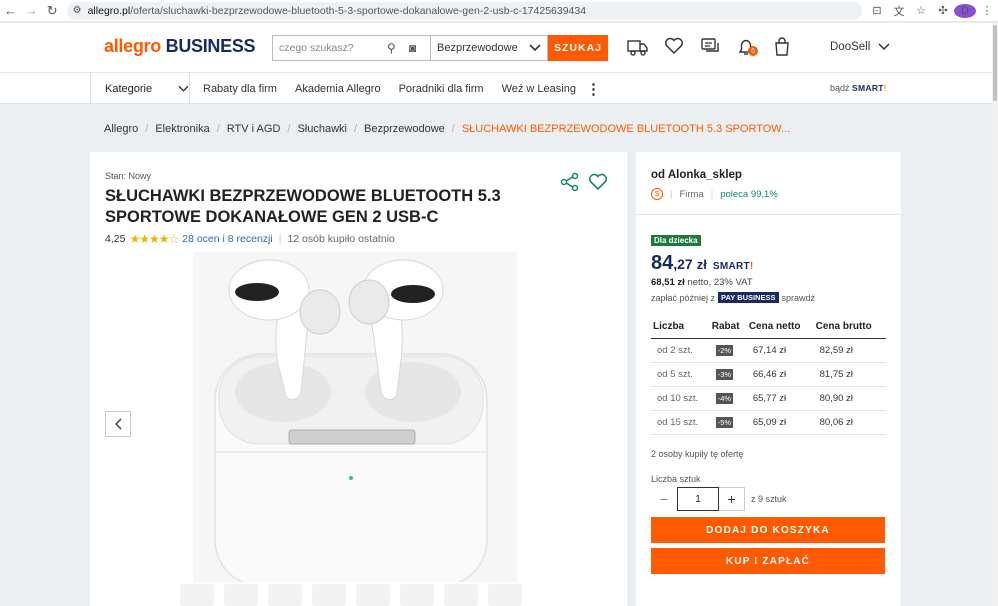  Describe the element at coordinates (412, 48) in the screenshot. I see `camera-icon: ◙` at that location.